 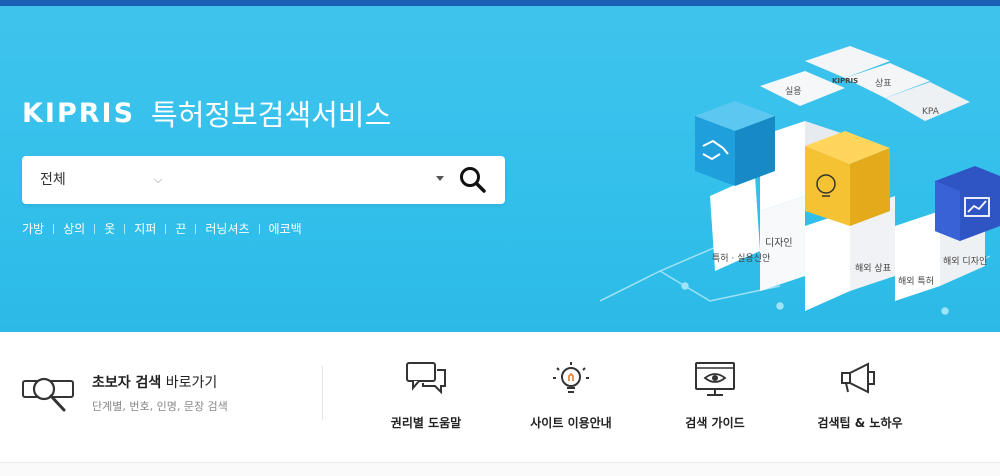 What do you see at coordinates (322, 393) in the screenshot?
I see `divider` at bounding box center [322, 393].